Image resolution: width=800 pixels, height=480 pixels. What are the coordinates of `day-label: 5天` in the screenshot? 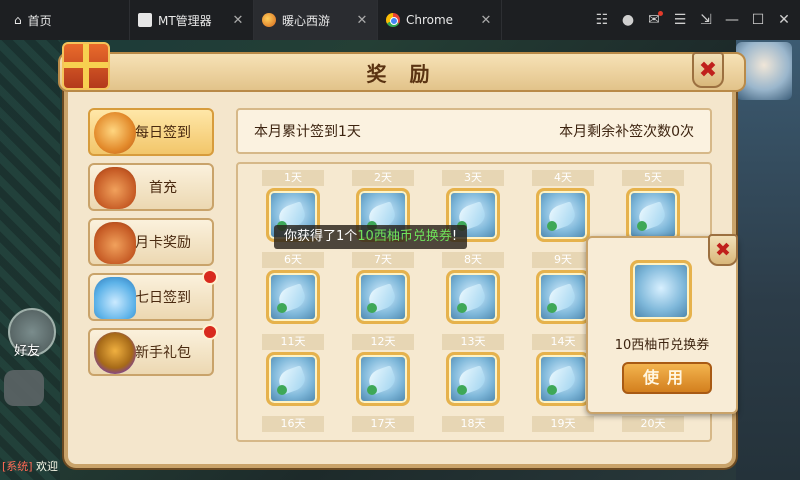 It's located at (653, 178).